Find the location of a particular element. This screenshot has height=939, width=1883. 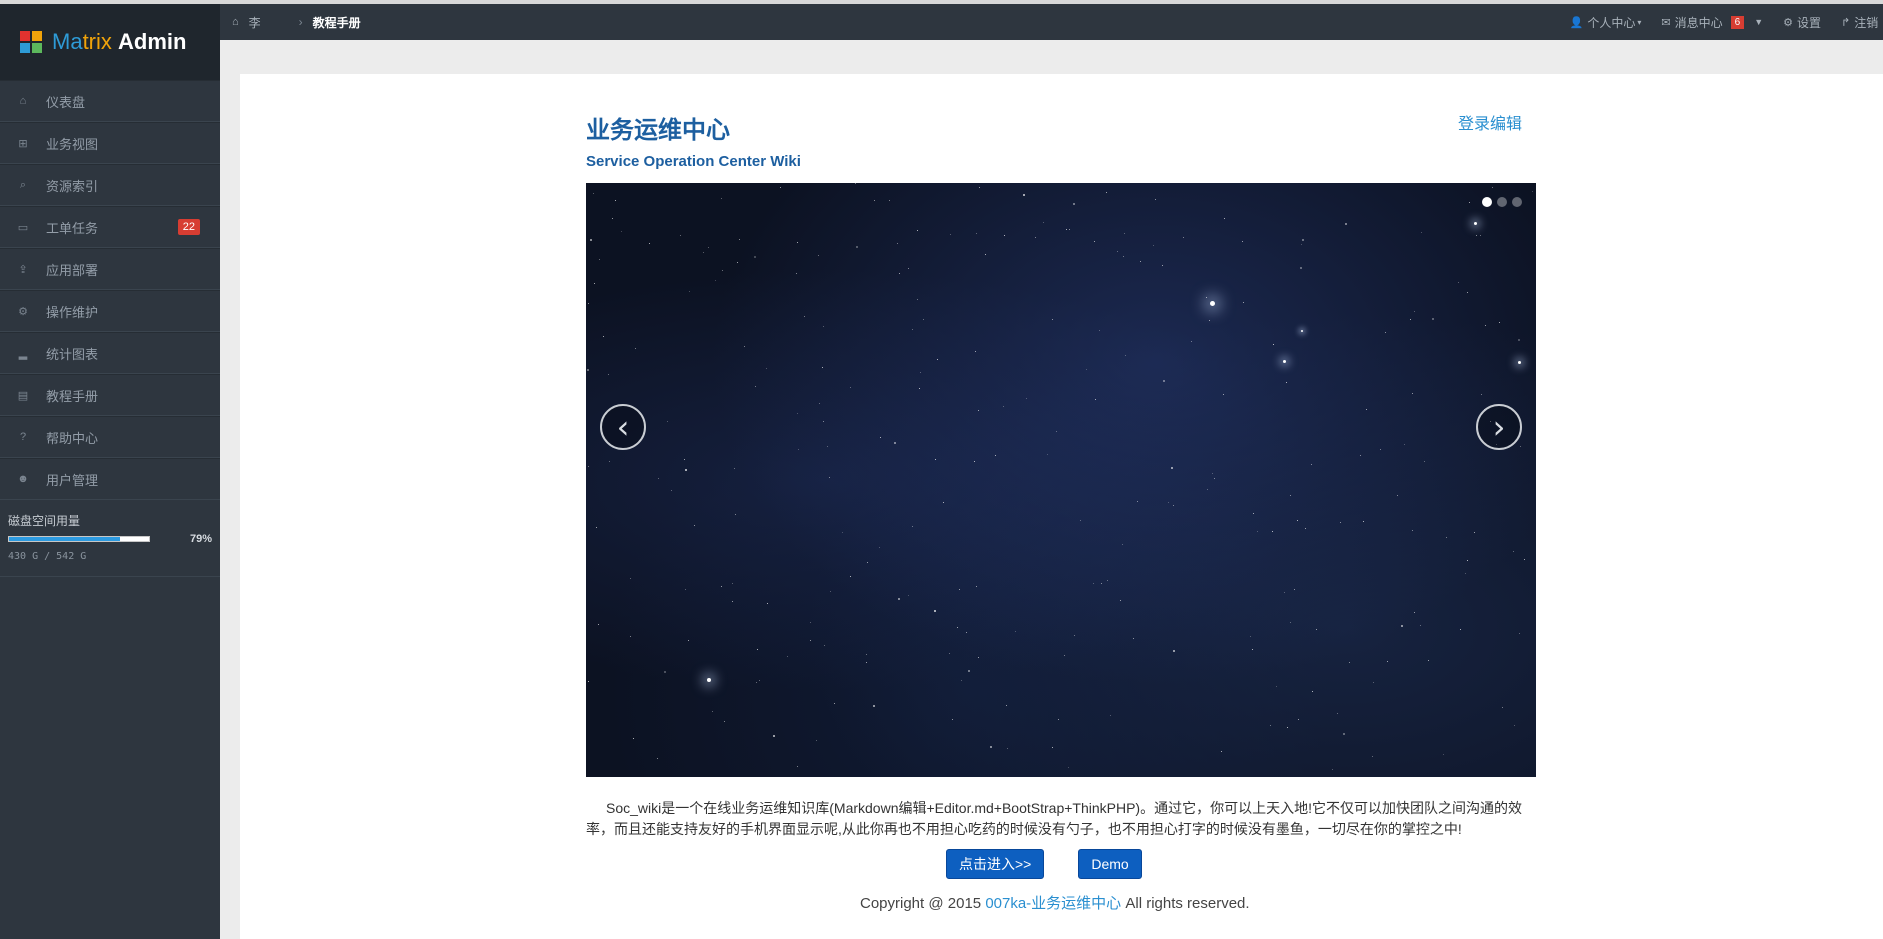

app-title: Matrix Admin is located at coordinates (119, 41).